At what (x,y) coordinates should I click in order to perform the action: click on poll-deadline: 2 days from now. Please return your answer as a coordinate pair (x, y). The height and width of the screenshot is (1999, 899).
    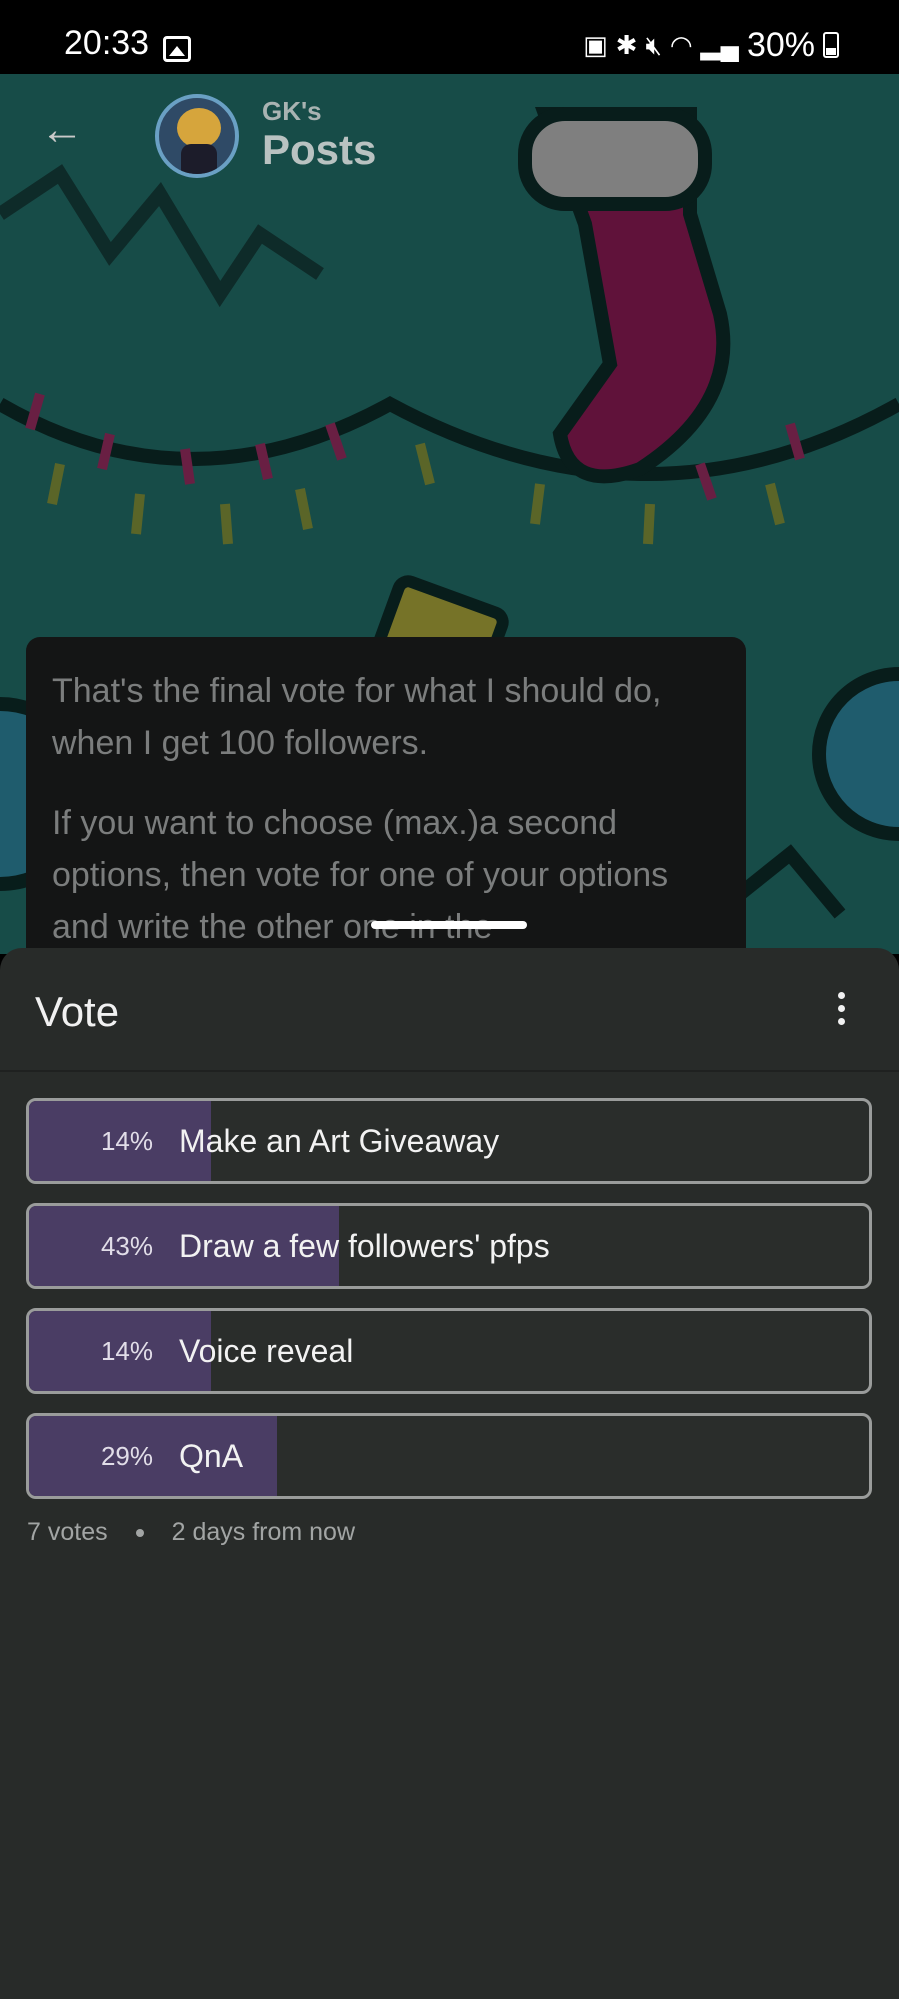
    Looking at the image, I should click on (263, 1532).